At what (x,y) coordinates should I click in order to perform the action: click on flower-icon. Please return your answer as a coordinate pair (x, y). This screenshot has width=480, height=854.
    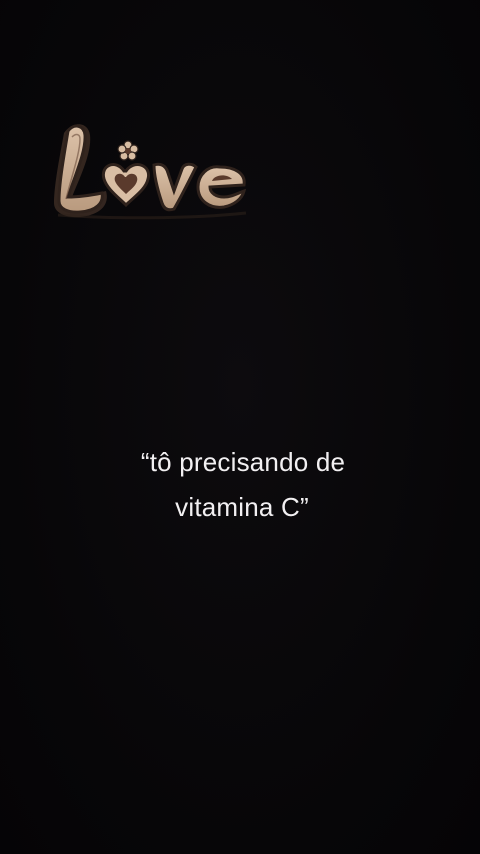
    Looking at the image, I should click on (128, 150).